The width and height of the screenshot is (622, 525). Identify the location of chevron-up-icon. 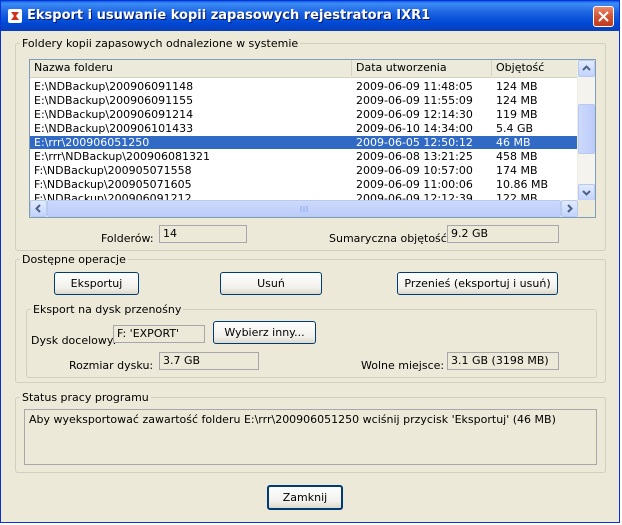
(586, 68).